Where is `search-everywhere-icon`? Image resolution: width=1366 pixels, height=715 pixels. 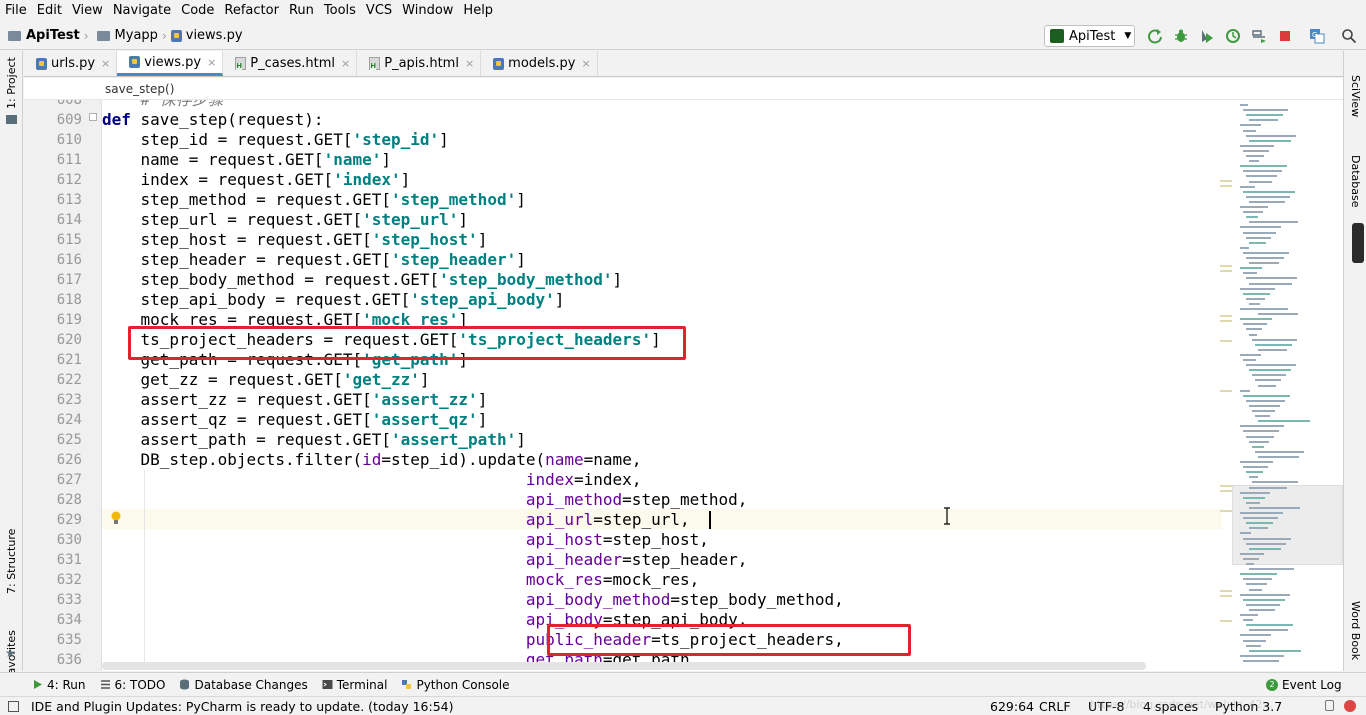 search-everywhere-icon is located at coordinates (1349, 36).